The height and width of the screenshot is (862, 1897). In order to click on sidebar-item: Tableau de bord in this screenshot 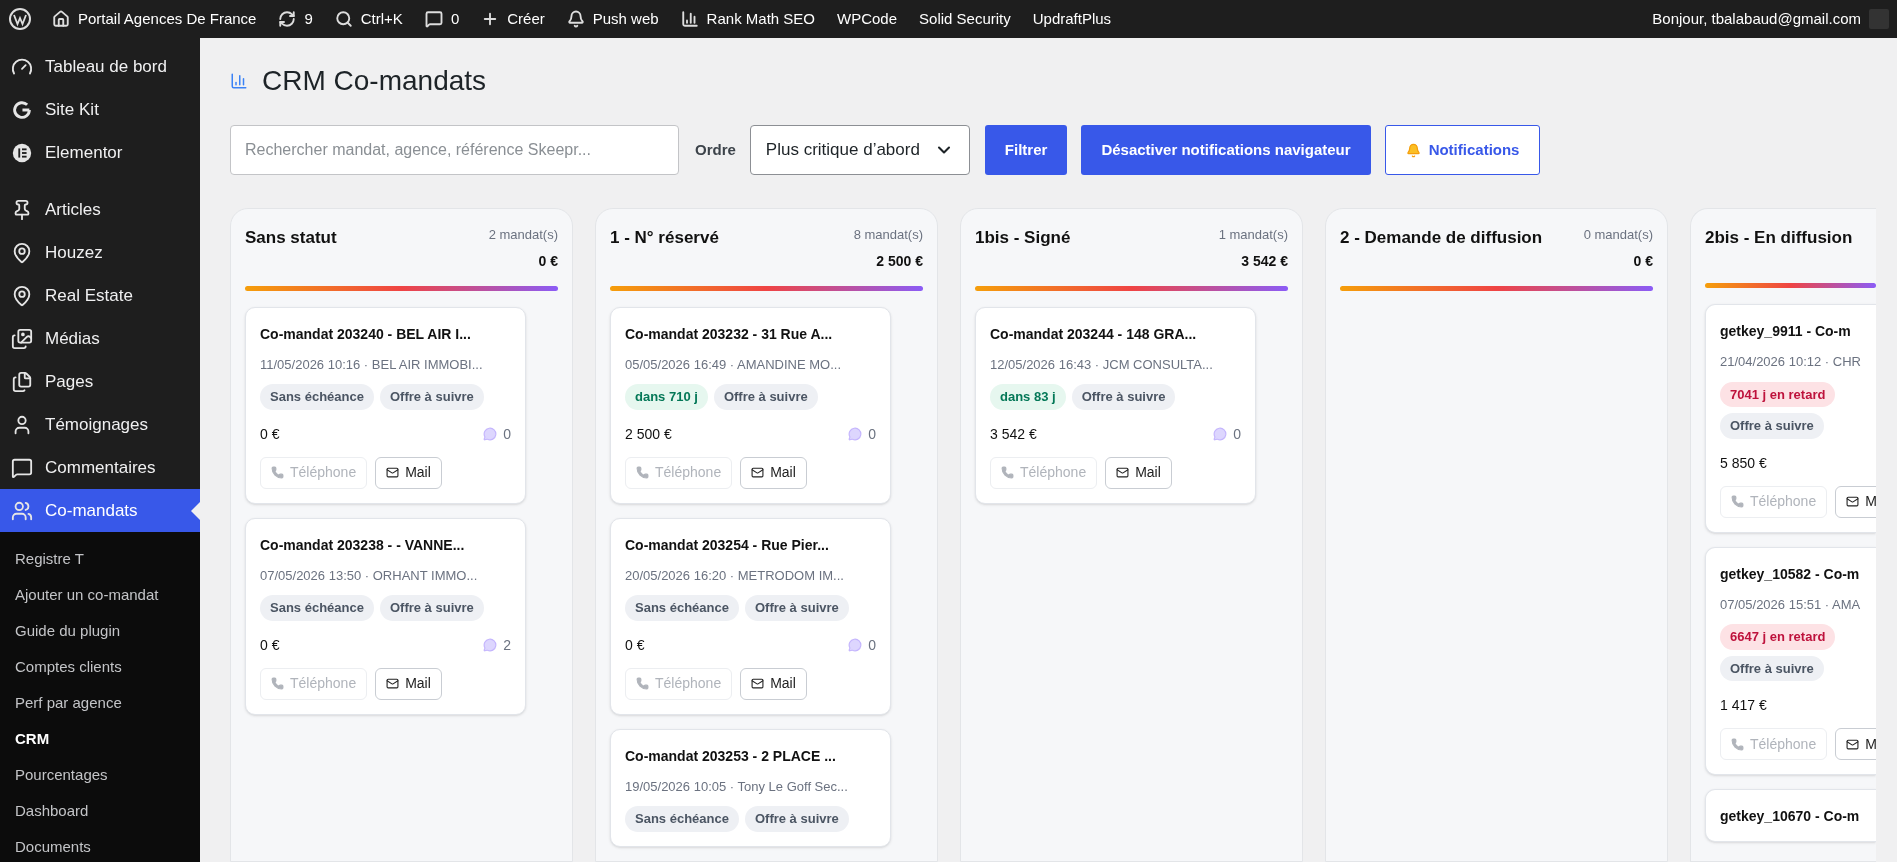, I will do `click(100, 66)`.